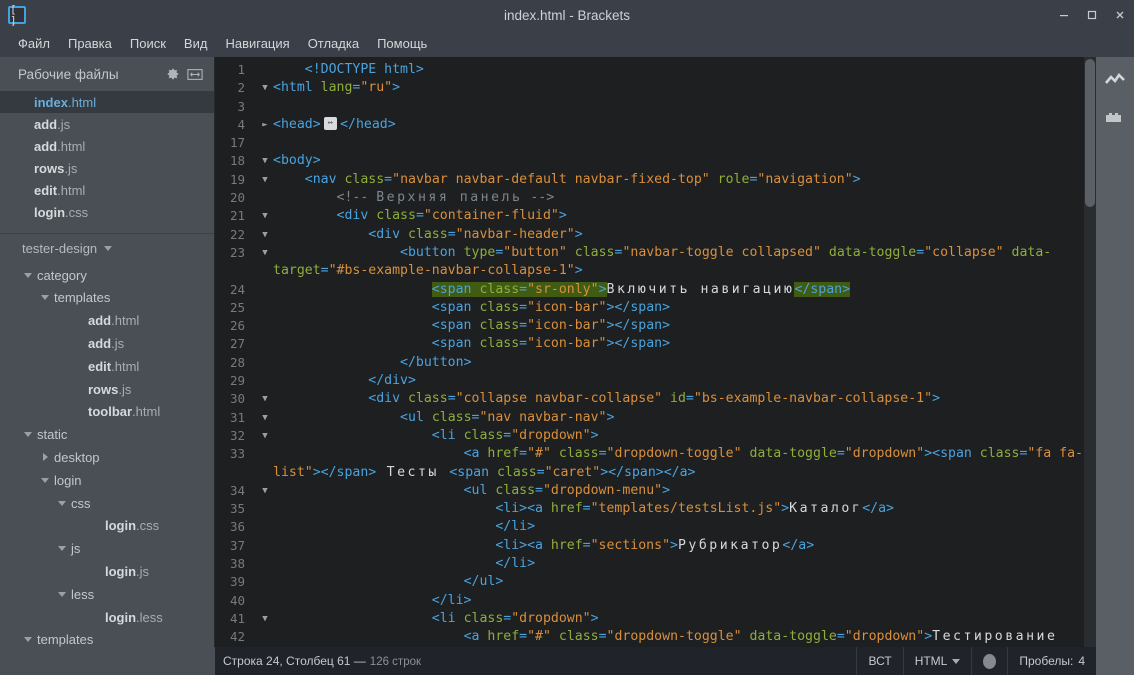  What do you see at coordinates (684, 381) in the screenshot?
I see `code-line-text: </div>` at bounding box center [684, 381].